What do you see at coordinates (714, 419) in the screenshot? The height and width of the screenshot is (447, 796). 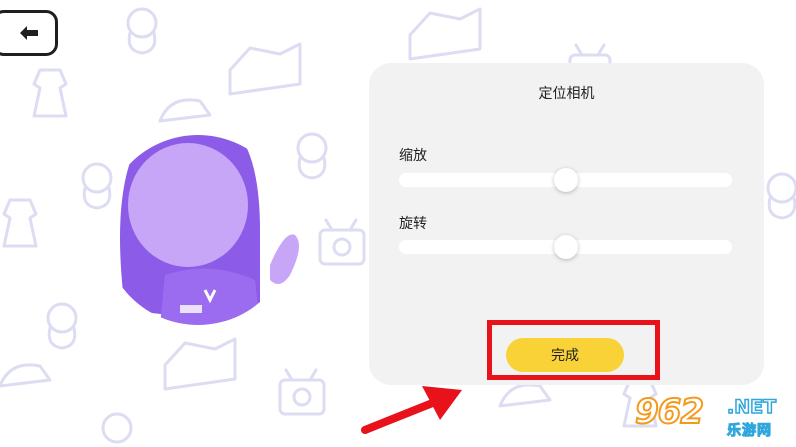 I see `watermark-logo: 962 .NET 乐游网` at bounding box center [714, 419].